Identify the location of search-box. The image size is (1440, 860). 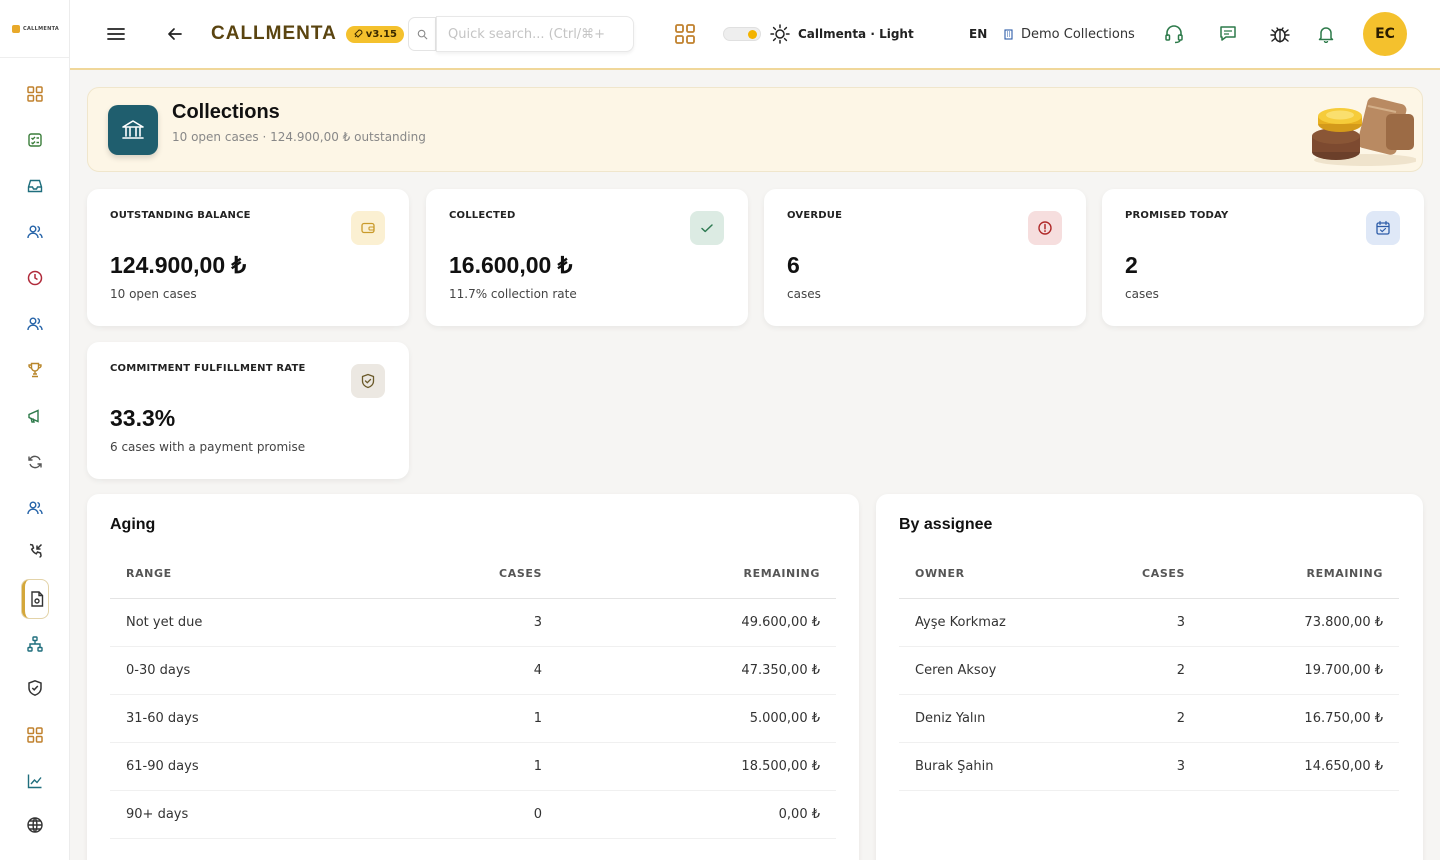
(521, 34).